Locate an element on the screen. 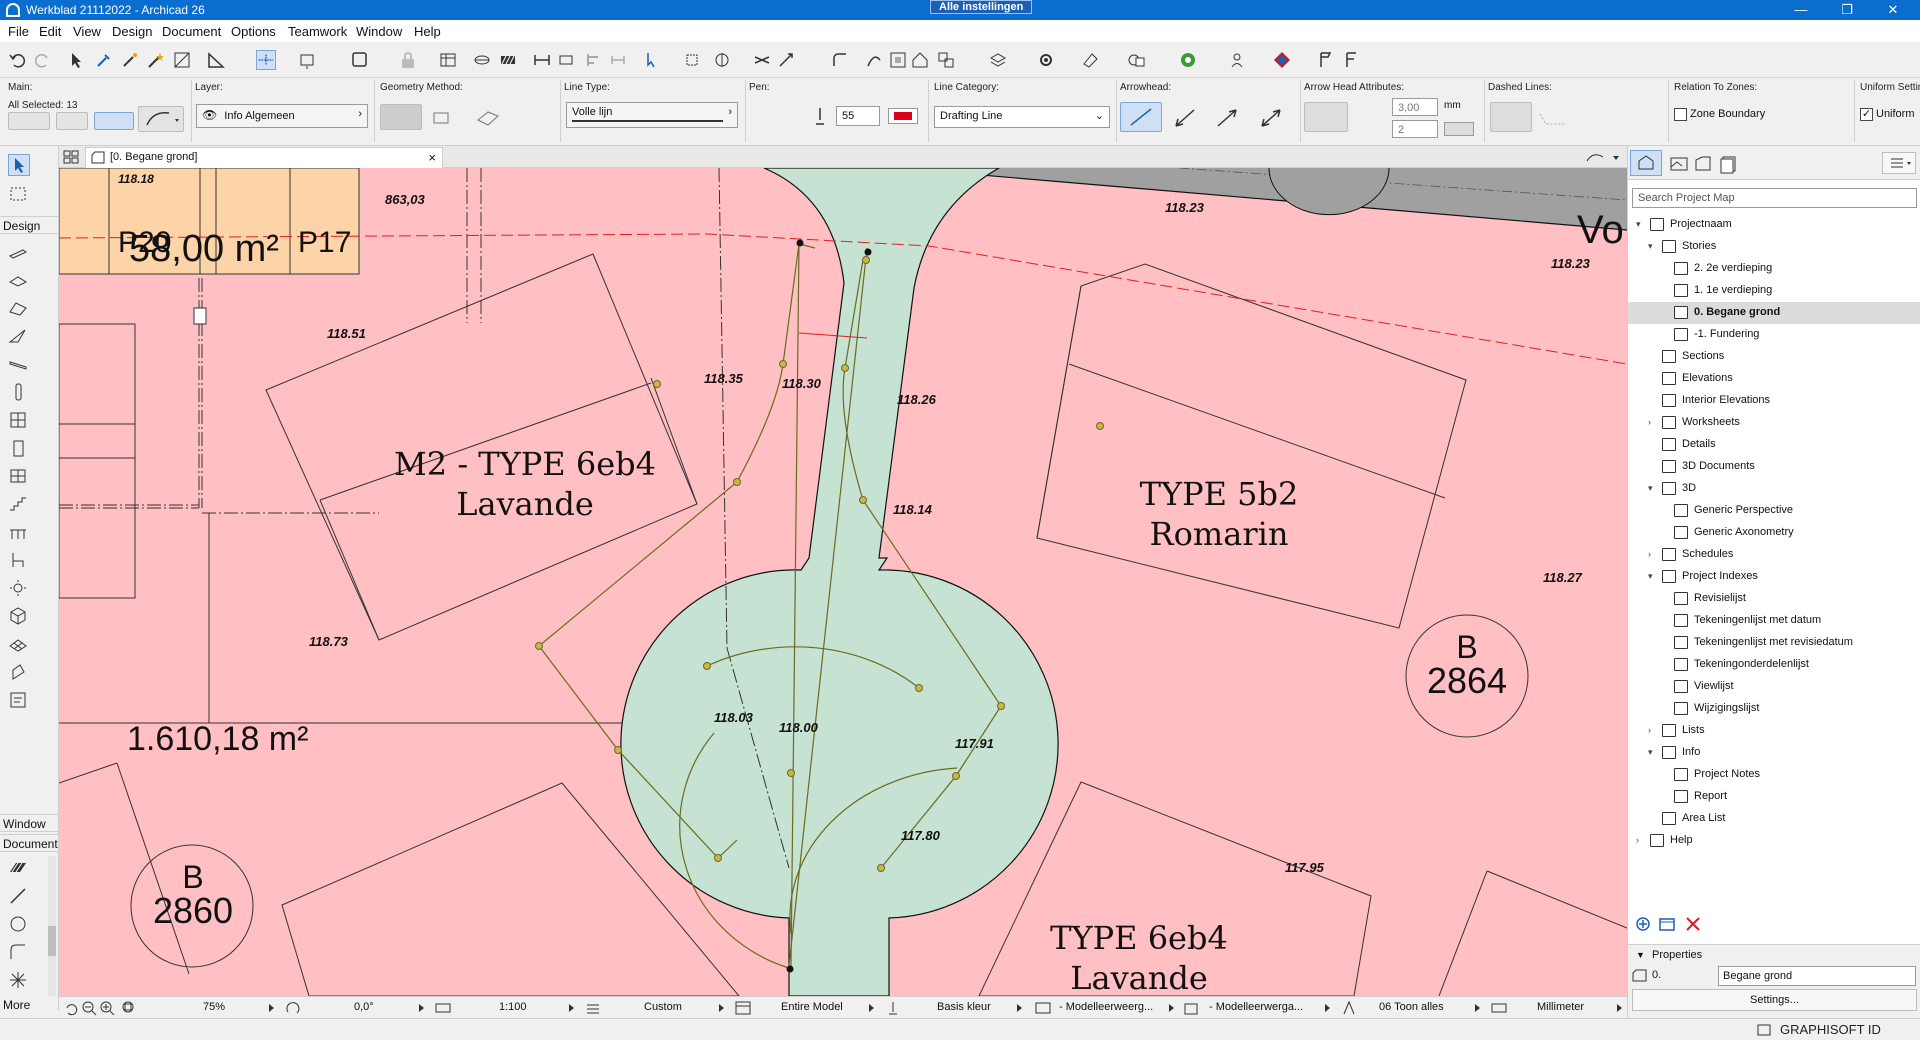  zone-tool is located at coordinates (19, 673).